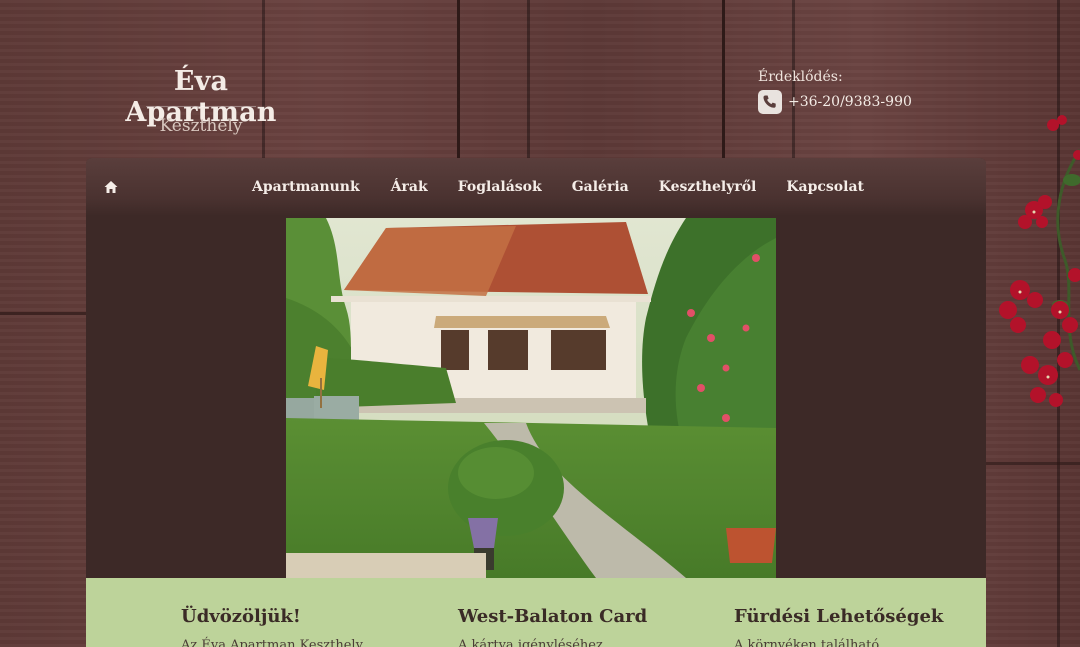  What do you see at coordinates (553, 616) in the screenshot?
I see `card-heading: West-Balaton Card` at bounding box center [553, 616].